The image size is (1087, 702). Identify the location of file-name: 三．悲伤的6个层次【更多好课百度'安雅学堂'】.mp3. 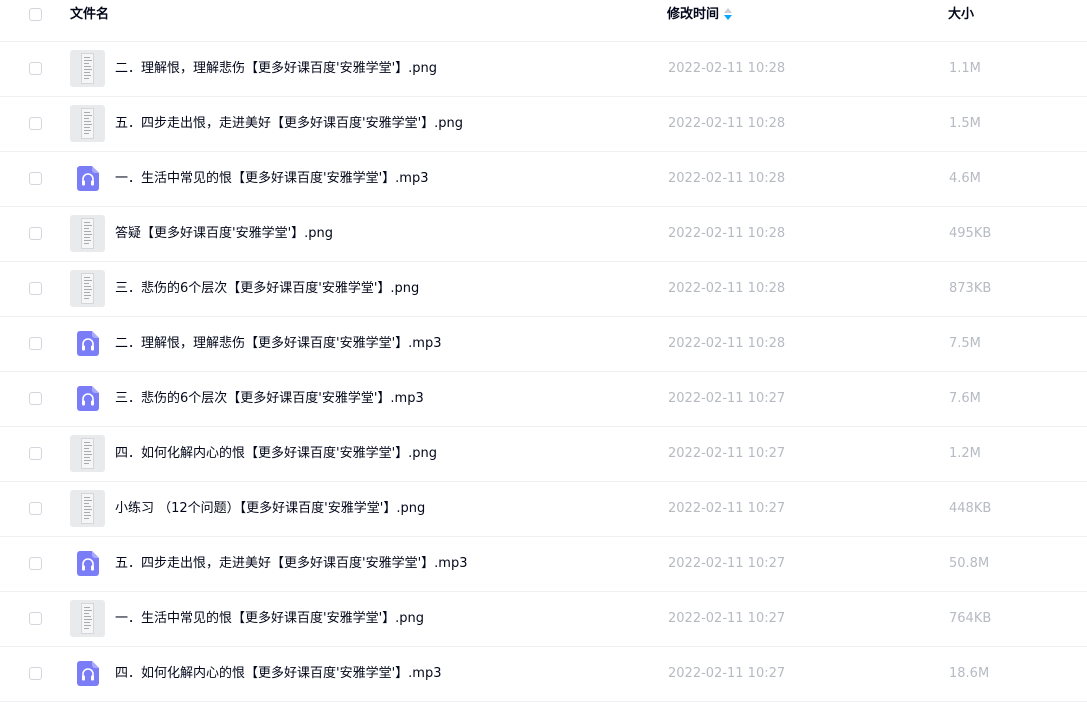
(269, 399).